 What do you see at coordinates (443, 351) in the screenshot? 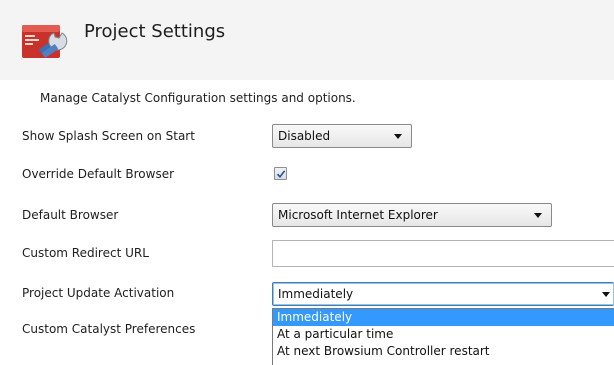
I see `option-controller-restart: At next Browsium Controller restart` at bounding box center [443, 351].